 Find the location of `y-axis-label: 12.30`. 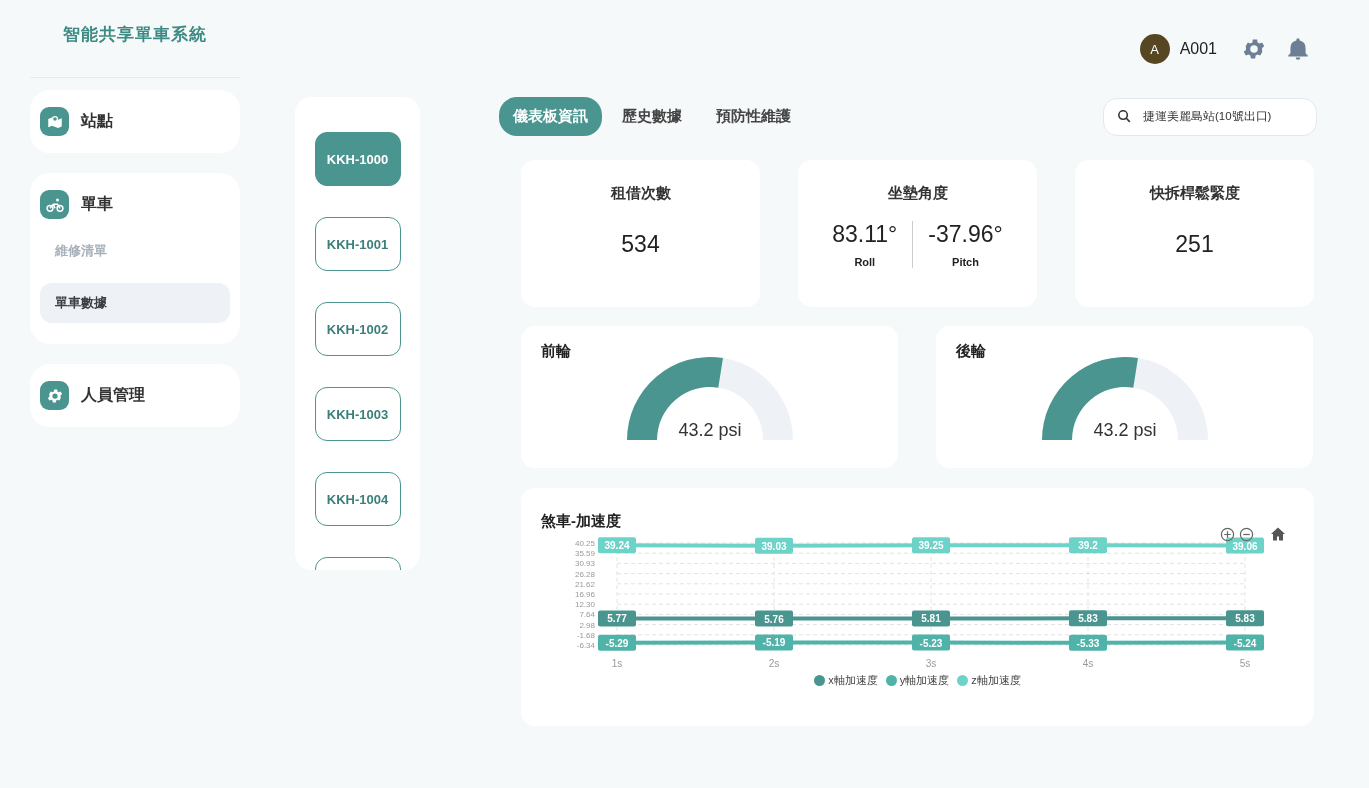

y-axis-label: 12.30 is located at coordinates (584, 605).